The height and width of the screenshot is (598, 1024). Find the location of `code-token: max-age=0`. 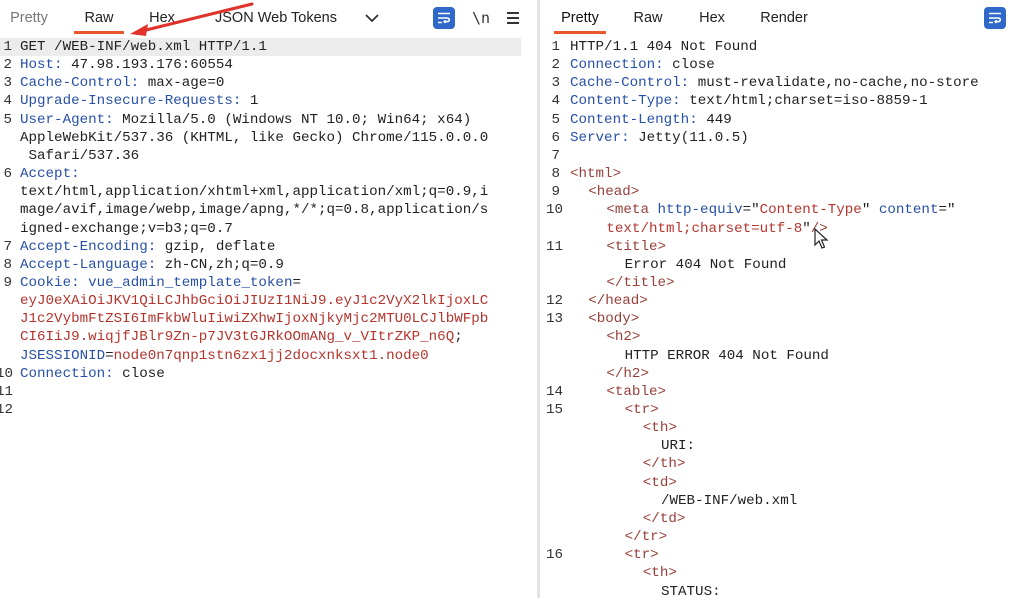

code-token: max-age=0 is located at coordinates (182, 83).